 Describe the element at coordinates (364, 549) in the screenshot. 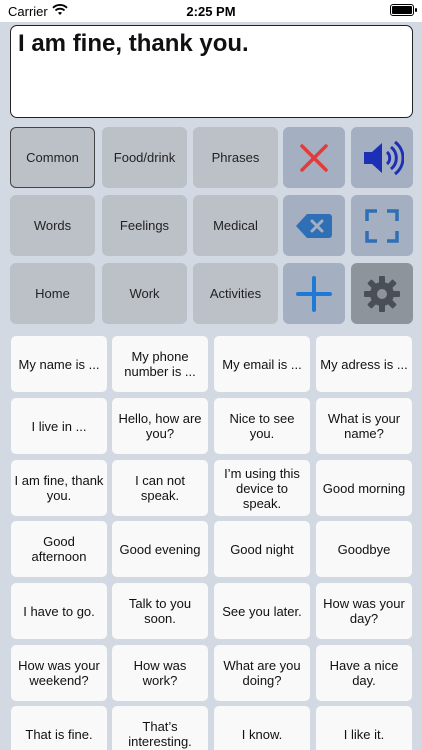

I see `phrase-button: Goodbye` at that location.